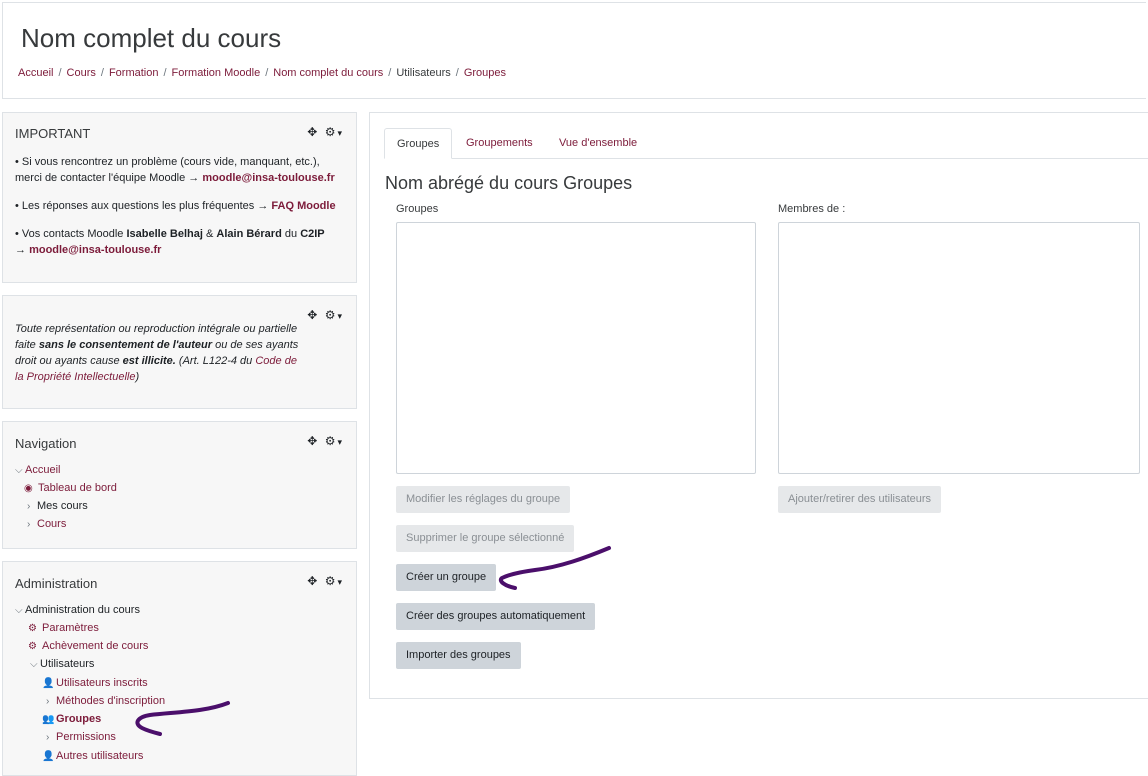 This screenshot has width=1148, height=776. I want to click on nav-item-mes-cours: › Mes cours, so click(57, 506).